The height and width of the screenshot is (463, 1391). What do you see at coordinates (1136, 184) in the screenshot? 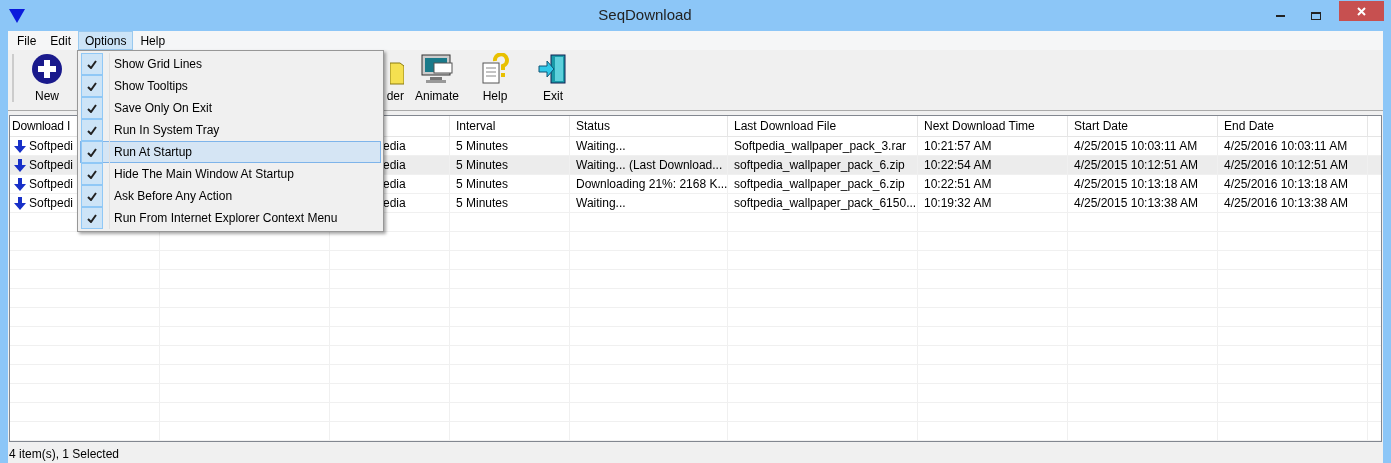
I see `table-cell-text: 4/25/2015 10:13:18 AM` at bounding box center [1136, 184].